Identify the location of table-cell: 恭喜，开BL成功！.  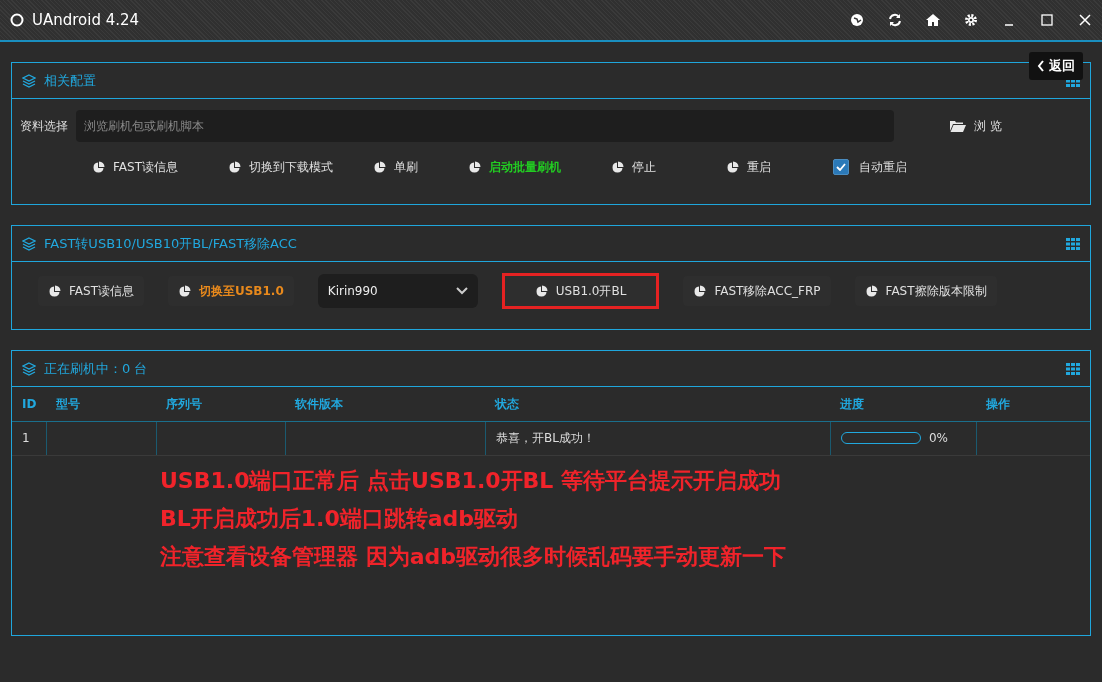
(658, 438).